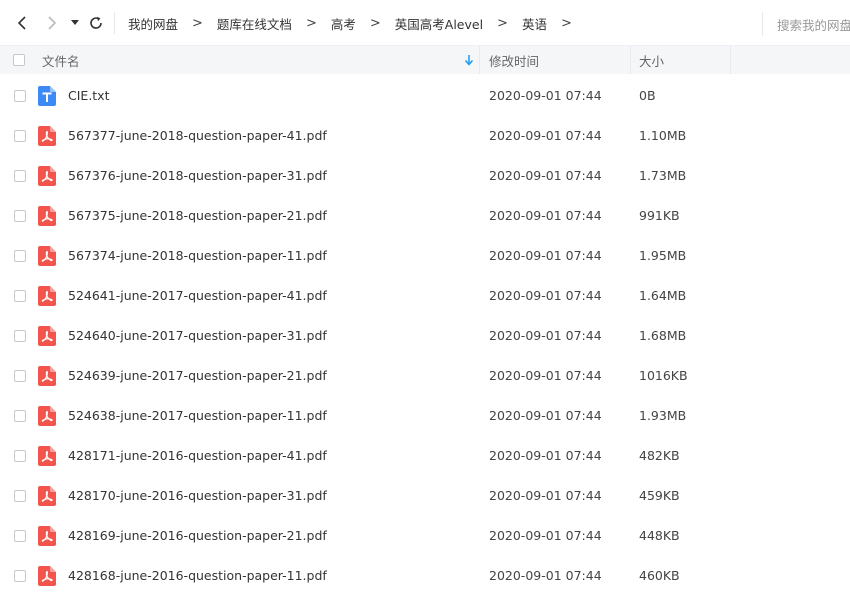  What do you see at coordinates (197, 536) in the screenshot?
I see `file-name: 428169-june-2016-question-paper-21.pdf` at bounding box center [197, 536].